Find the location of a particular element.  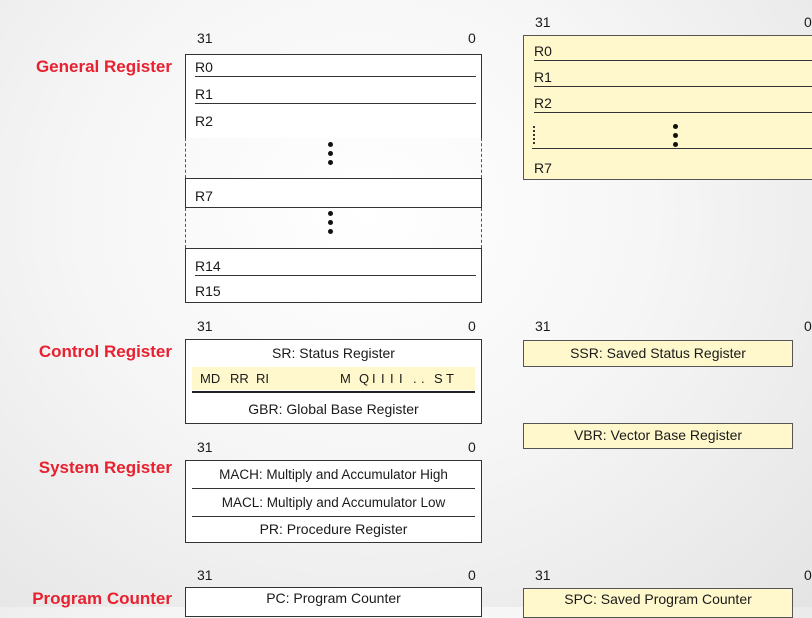

sr-bit-i3: I is located at coordinates (374, 378).